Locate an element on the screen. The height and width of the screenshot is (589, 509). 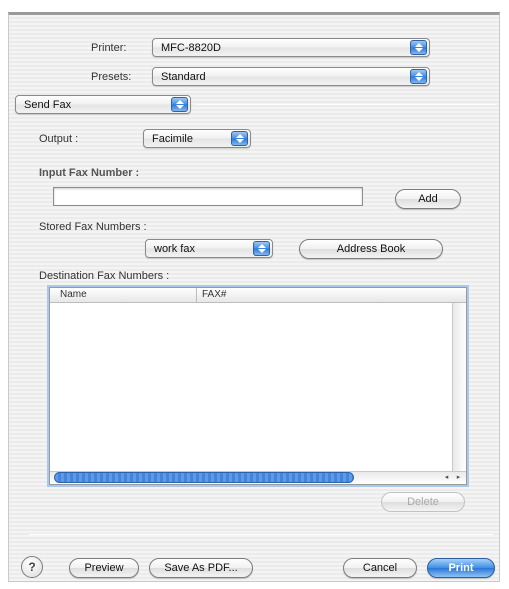
column-header-fax: FAX# is located at coordinates (214, 294).